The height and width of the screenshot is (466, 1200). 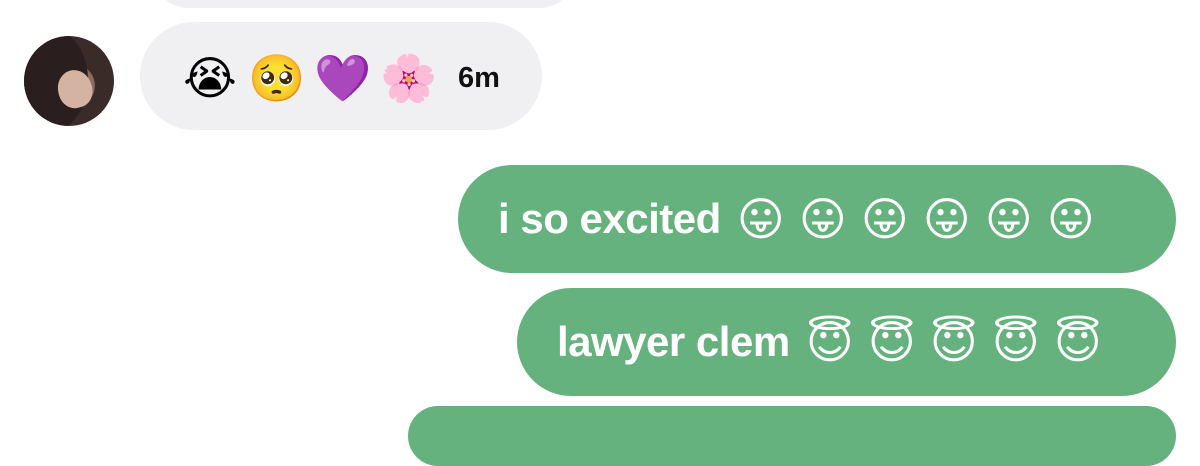 I want to click on message-timestamp: 6m, so click(x=479, y=77).